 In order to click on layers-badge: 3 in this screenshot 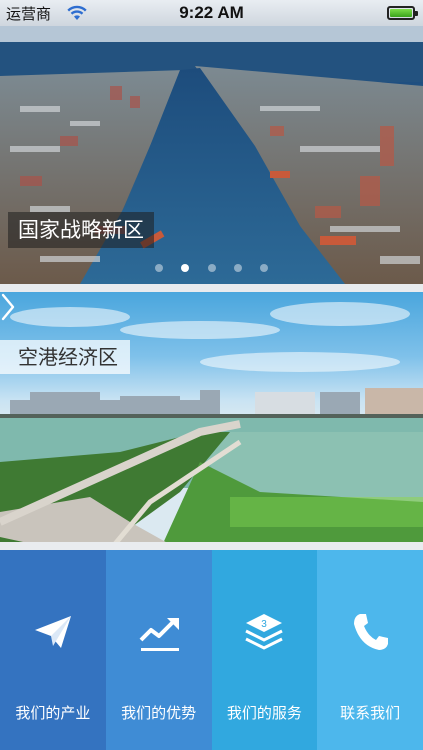, I will do `click(265, 624)`.